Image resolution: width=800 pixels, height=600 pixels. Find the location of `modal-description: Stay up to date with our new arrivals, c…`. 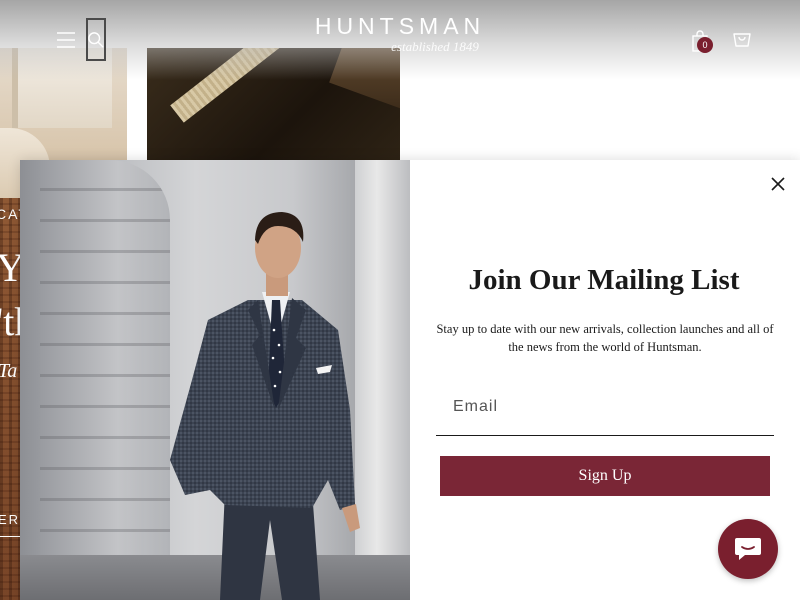

modal-description: Stay up to date with our new arrivals, c… is located at coordinates (605, 338).